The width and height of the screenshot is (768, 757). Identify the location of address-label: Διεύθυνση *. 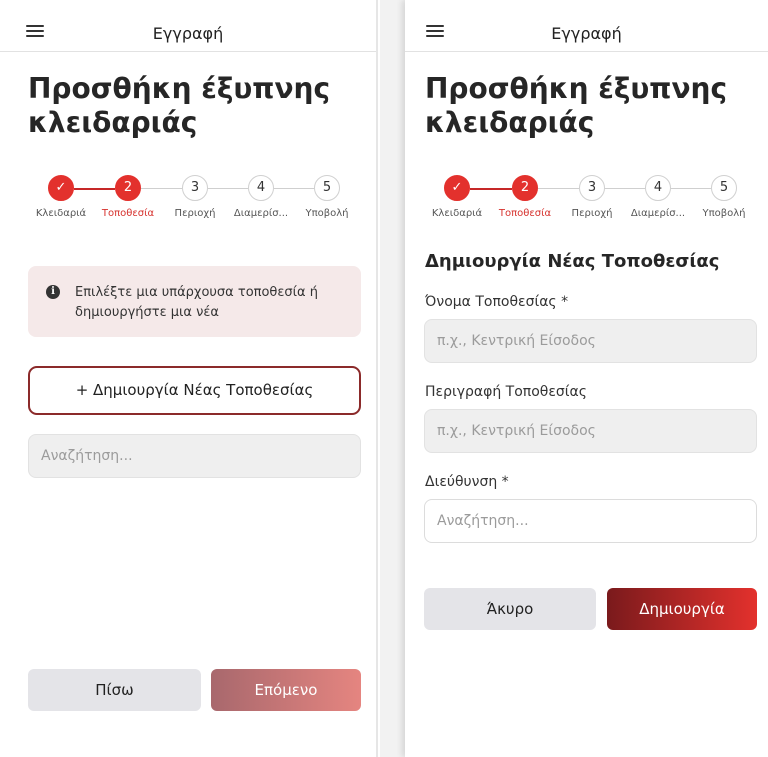
(467, 482).